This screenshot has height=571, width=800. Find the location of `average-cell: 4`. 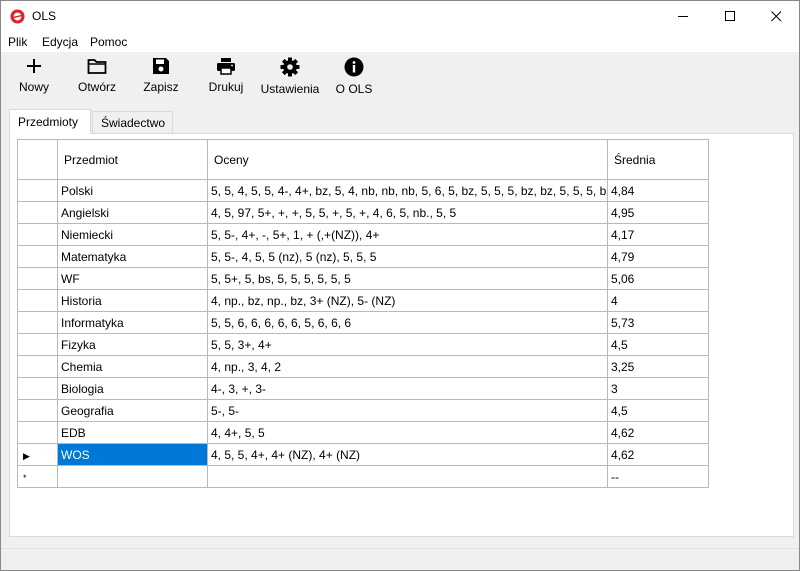

average-cell: 4 is located at coordinates (658, 300).